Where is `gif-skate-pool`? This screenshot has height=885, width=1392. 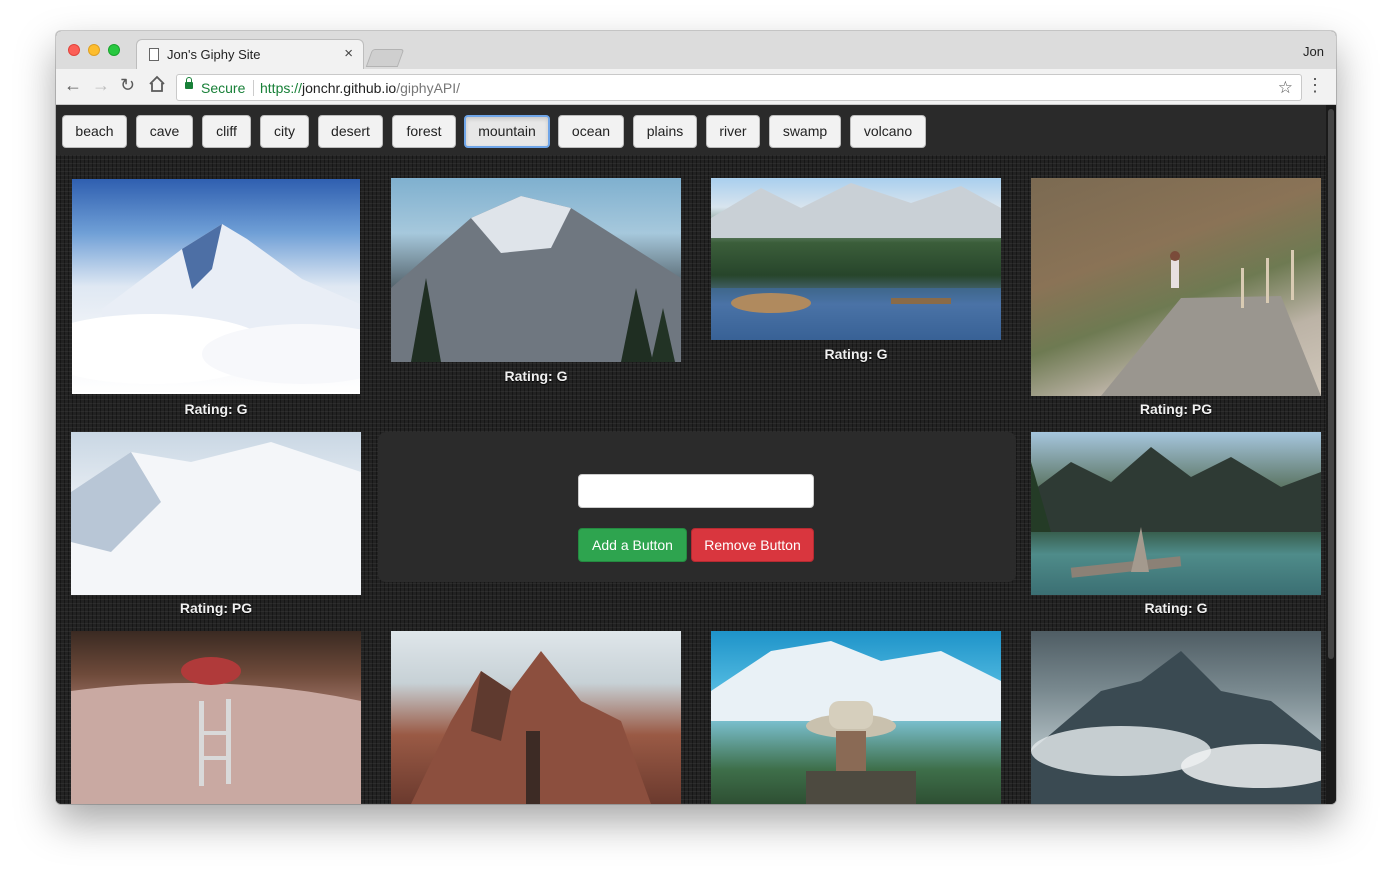
gif-skate-pool is located at coordinates (216, 717).